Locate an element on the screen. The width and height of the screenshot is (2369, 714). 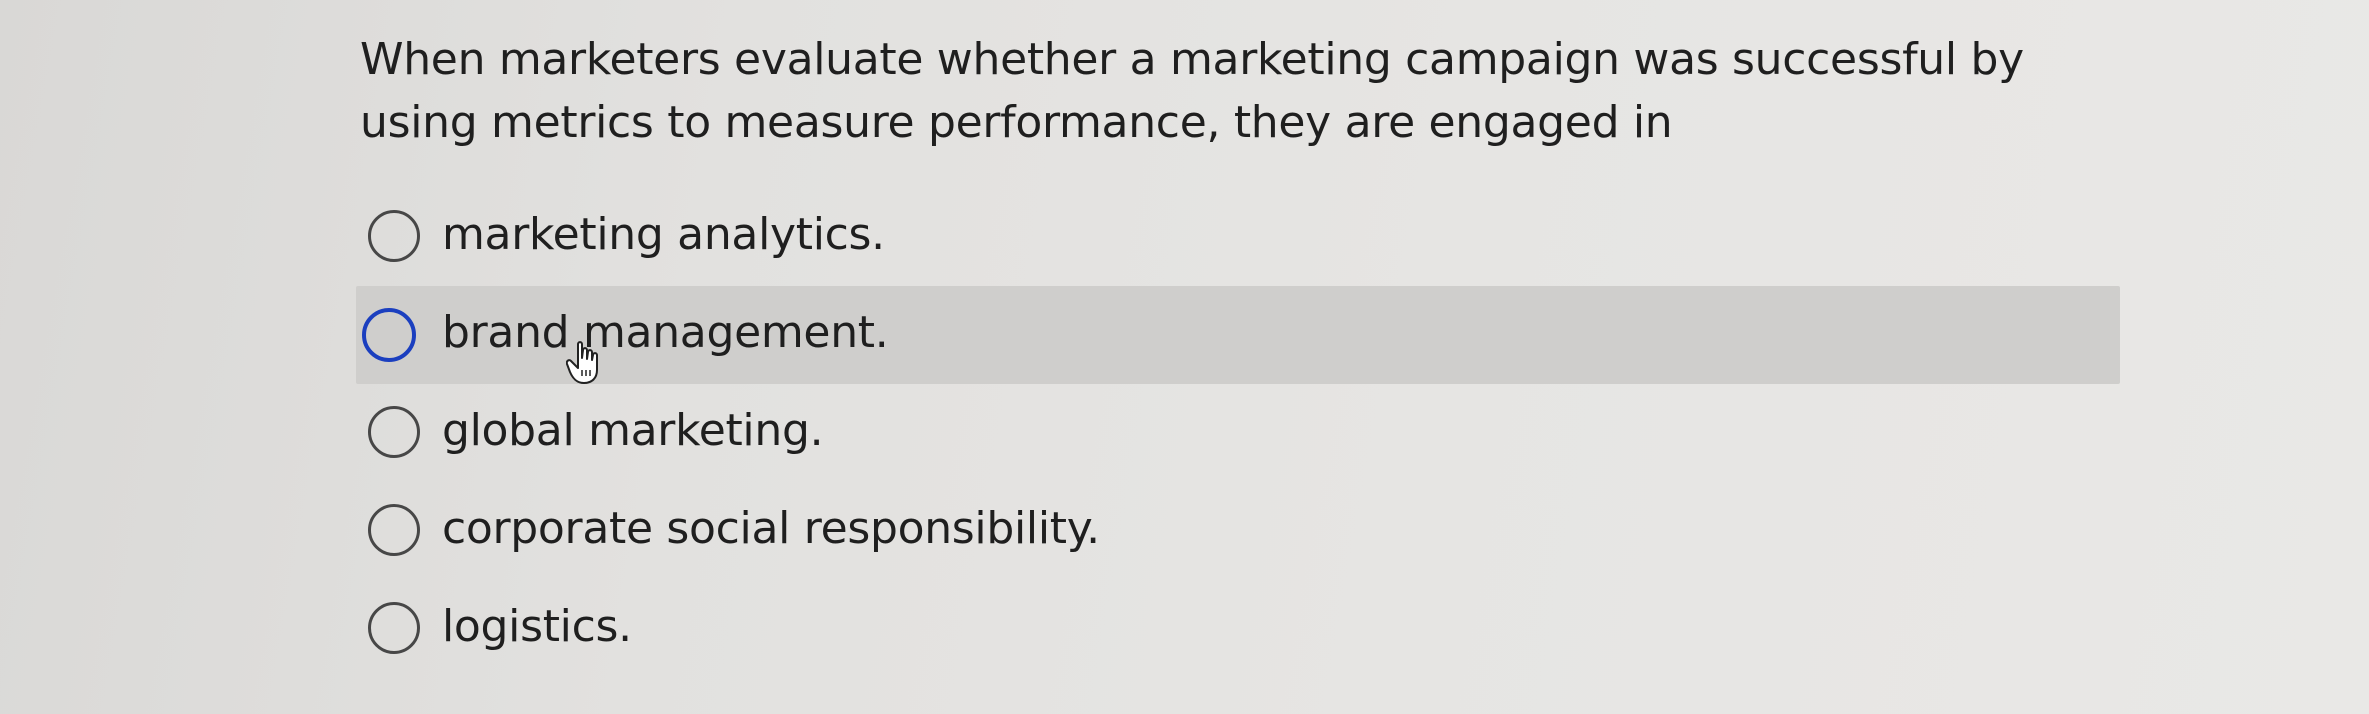
option-marketing-analytics: marketing analytics. is located at coordinates (1184, 237).